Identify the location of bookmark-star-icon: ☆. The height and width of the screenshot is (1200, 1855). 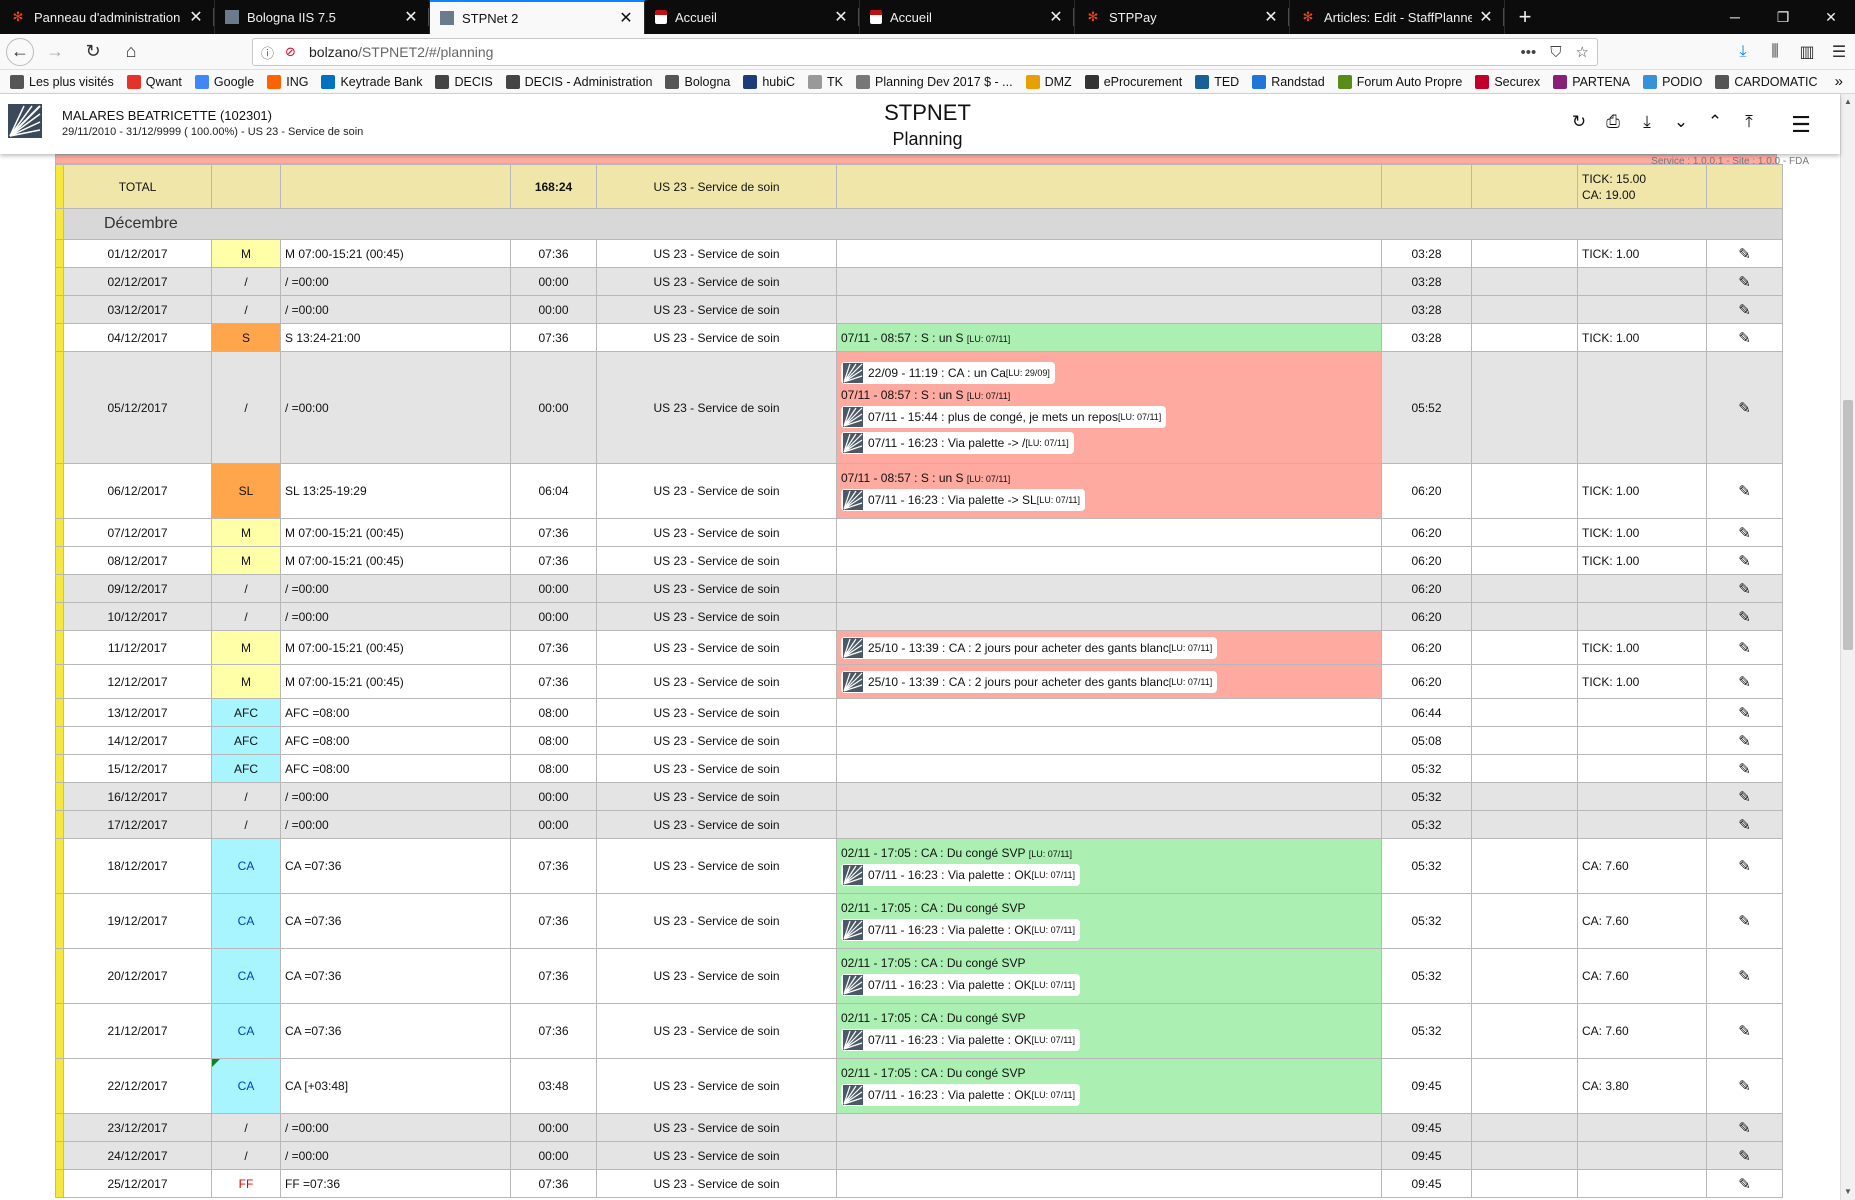
(1582, 52).